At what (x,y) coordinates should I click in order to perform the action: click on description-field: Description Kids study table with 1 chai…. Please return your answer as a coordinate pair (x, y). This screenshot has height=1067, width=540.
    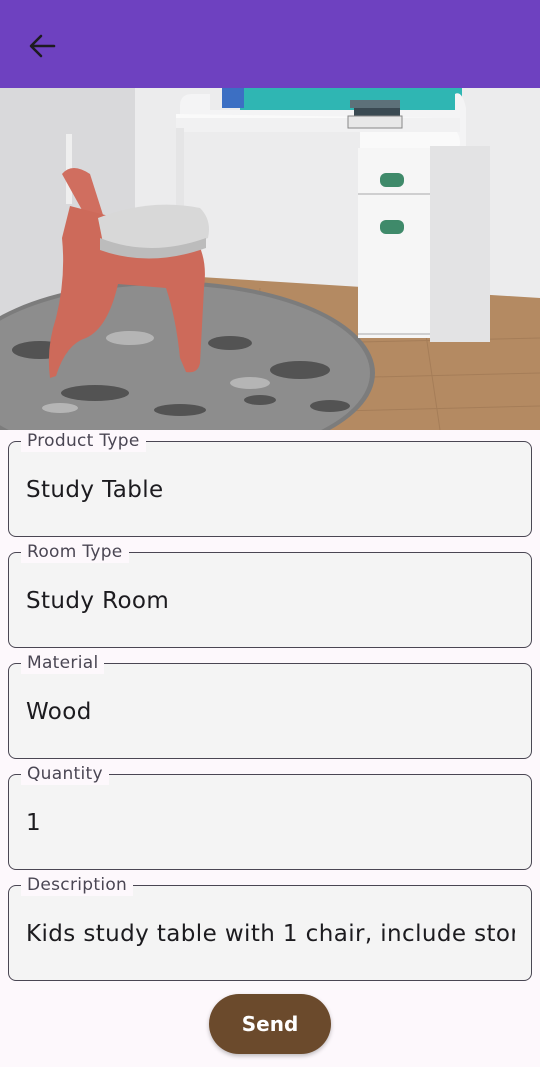
    Looking at the image, I should click on (270, 927).